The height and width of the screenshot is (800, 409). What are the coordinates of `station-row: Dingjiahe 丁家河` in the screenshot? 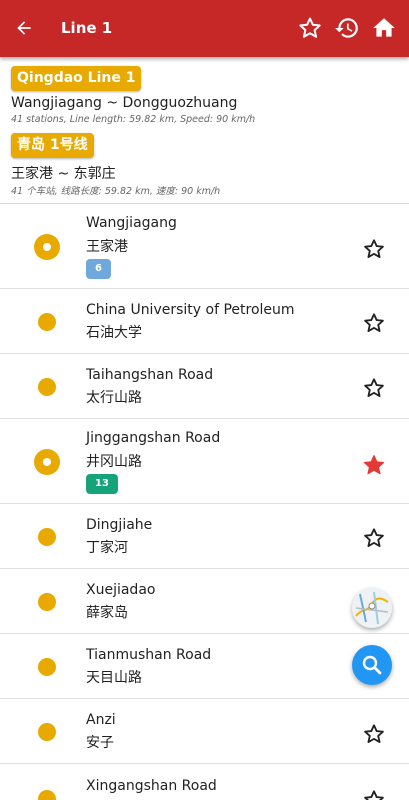 It's located at (204, 536).